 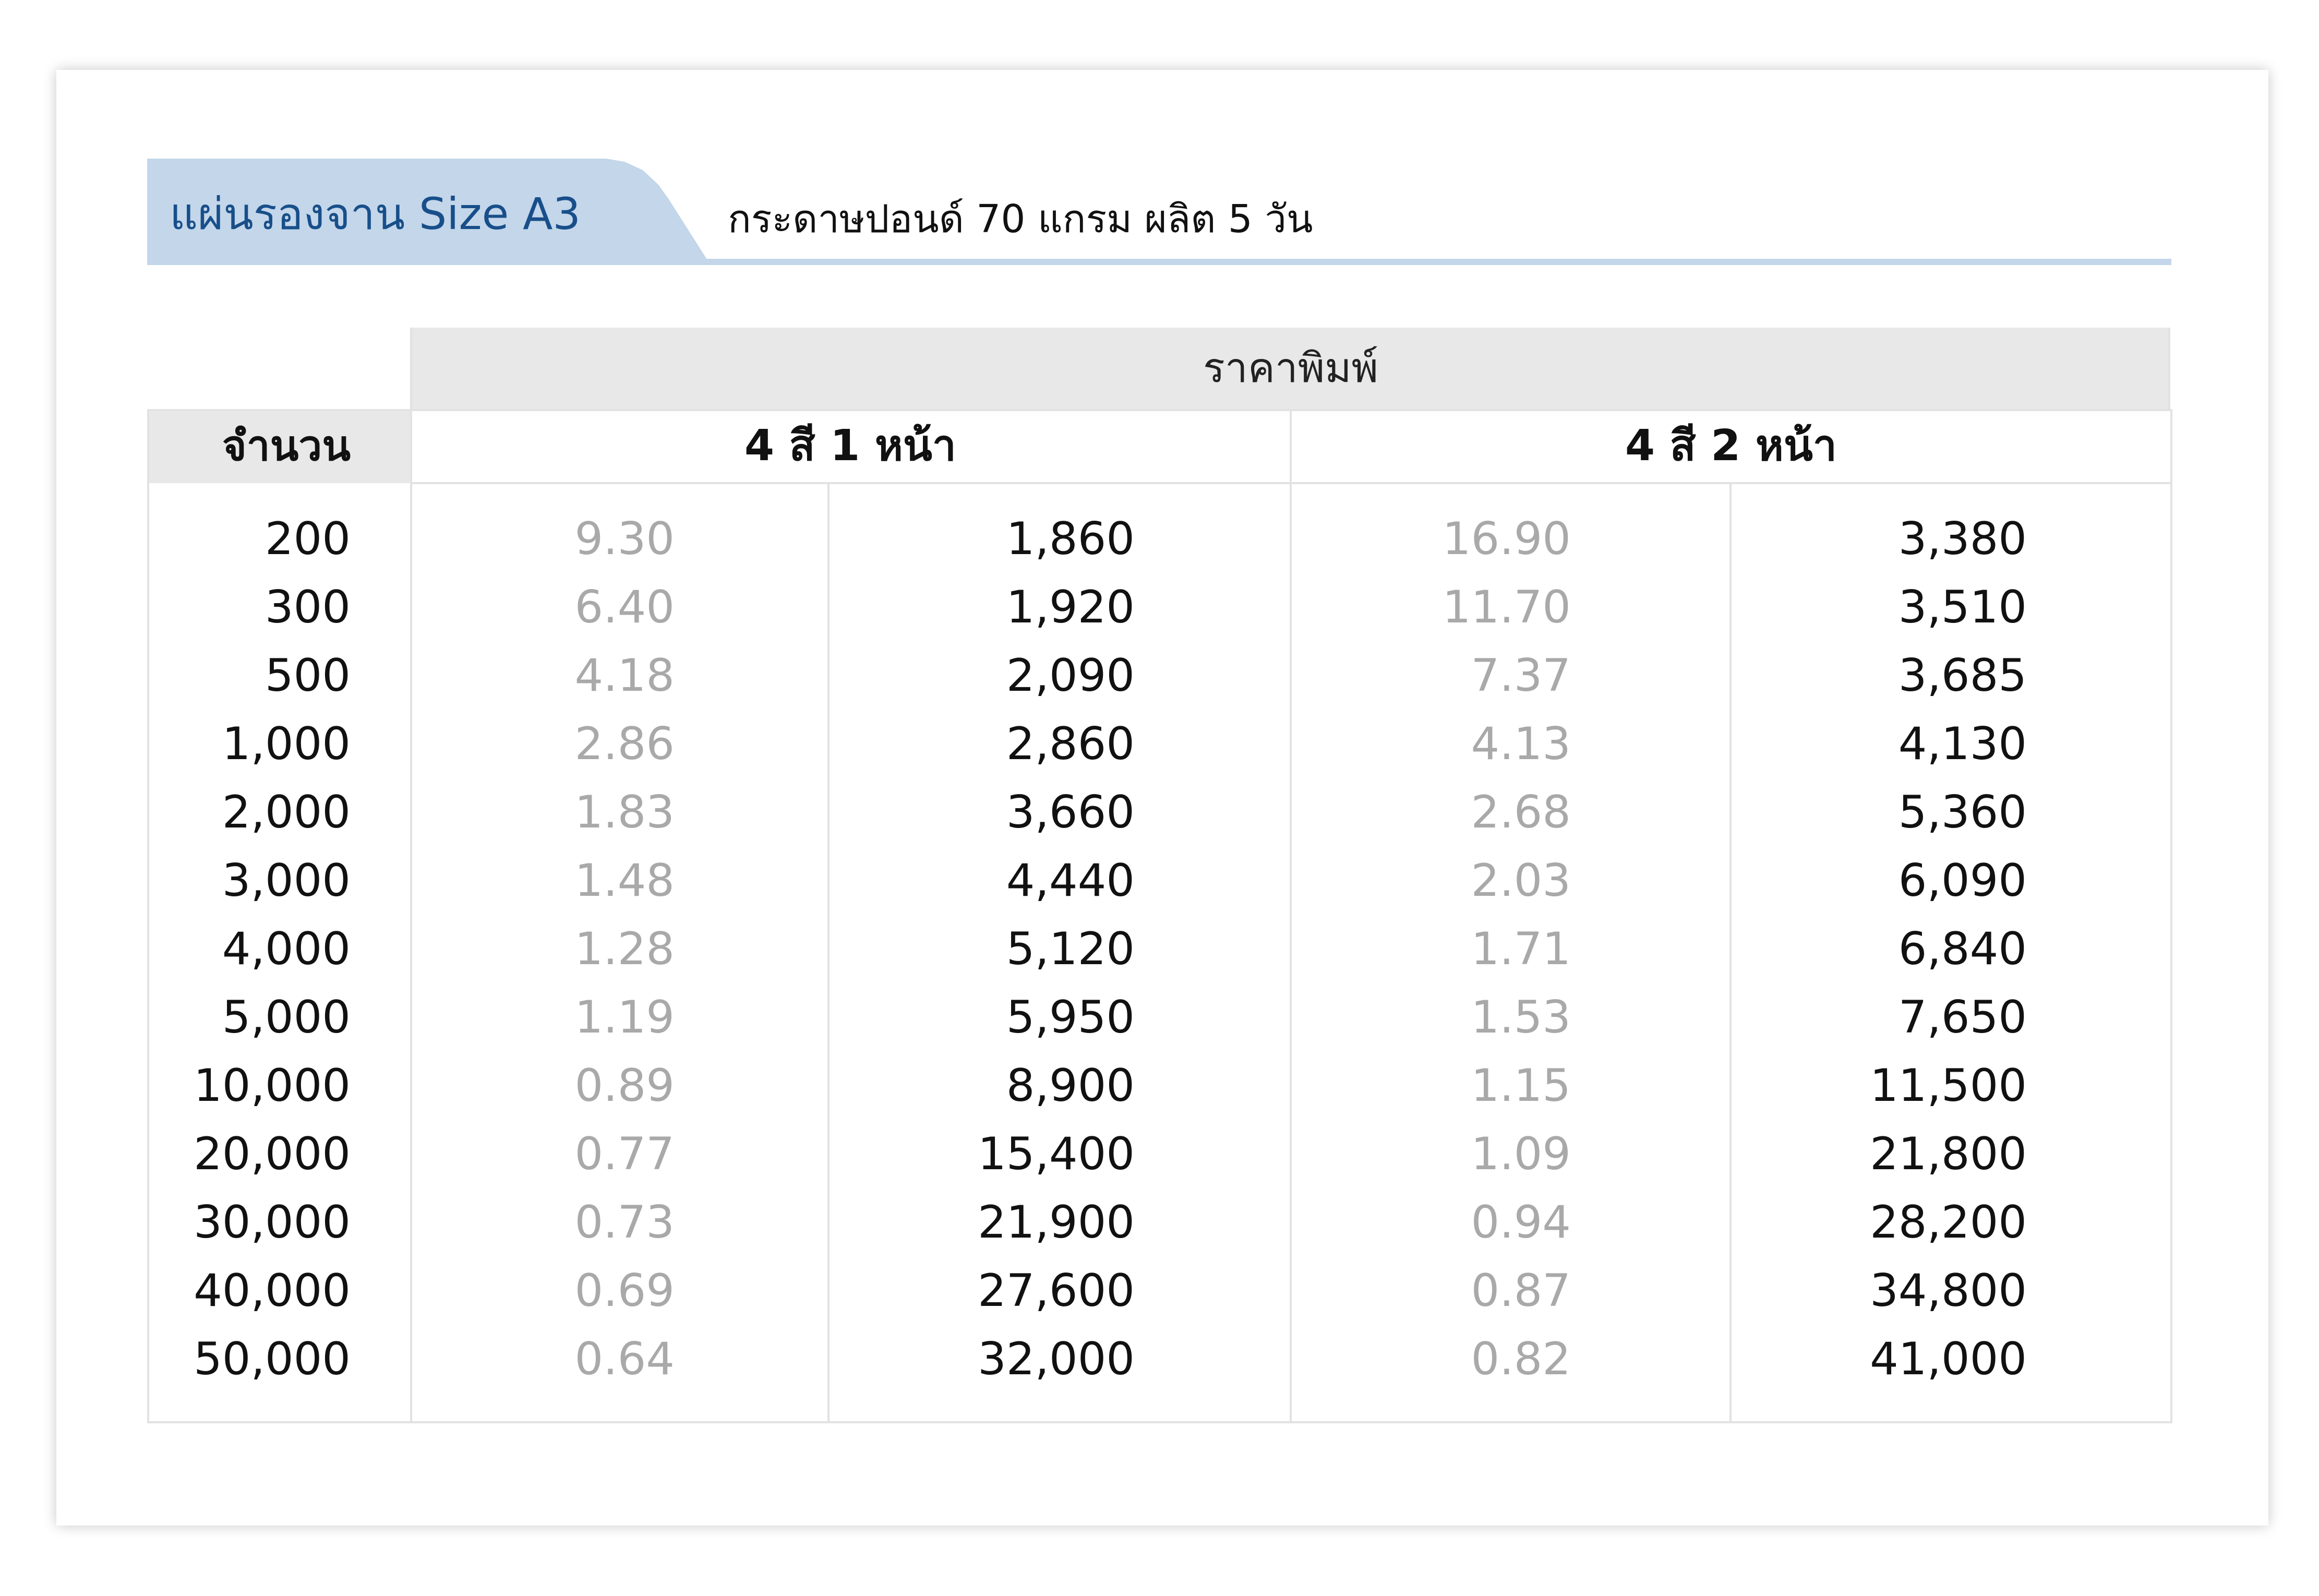 What do you see at coordinates (1962, 676) in the screenshot?
I see `total-price-two-side: 3,685` at bounding box center [1962, 676].